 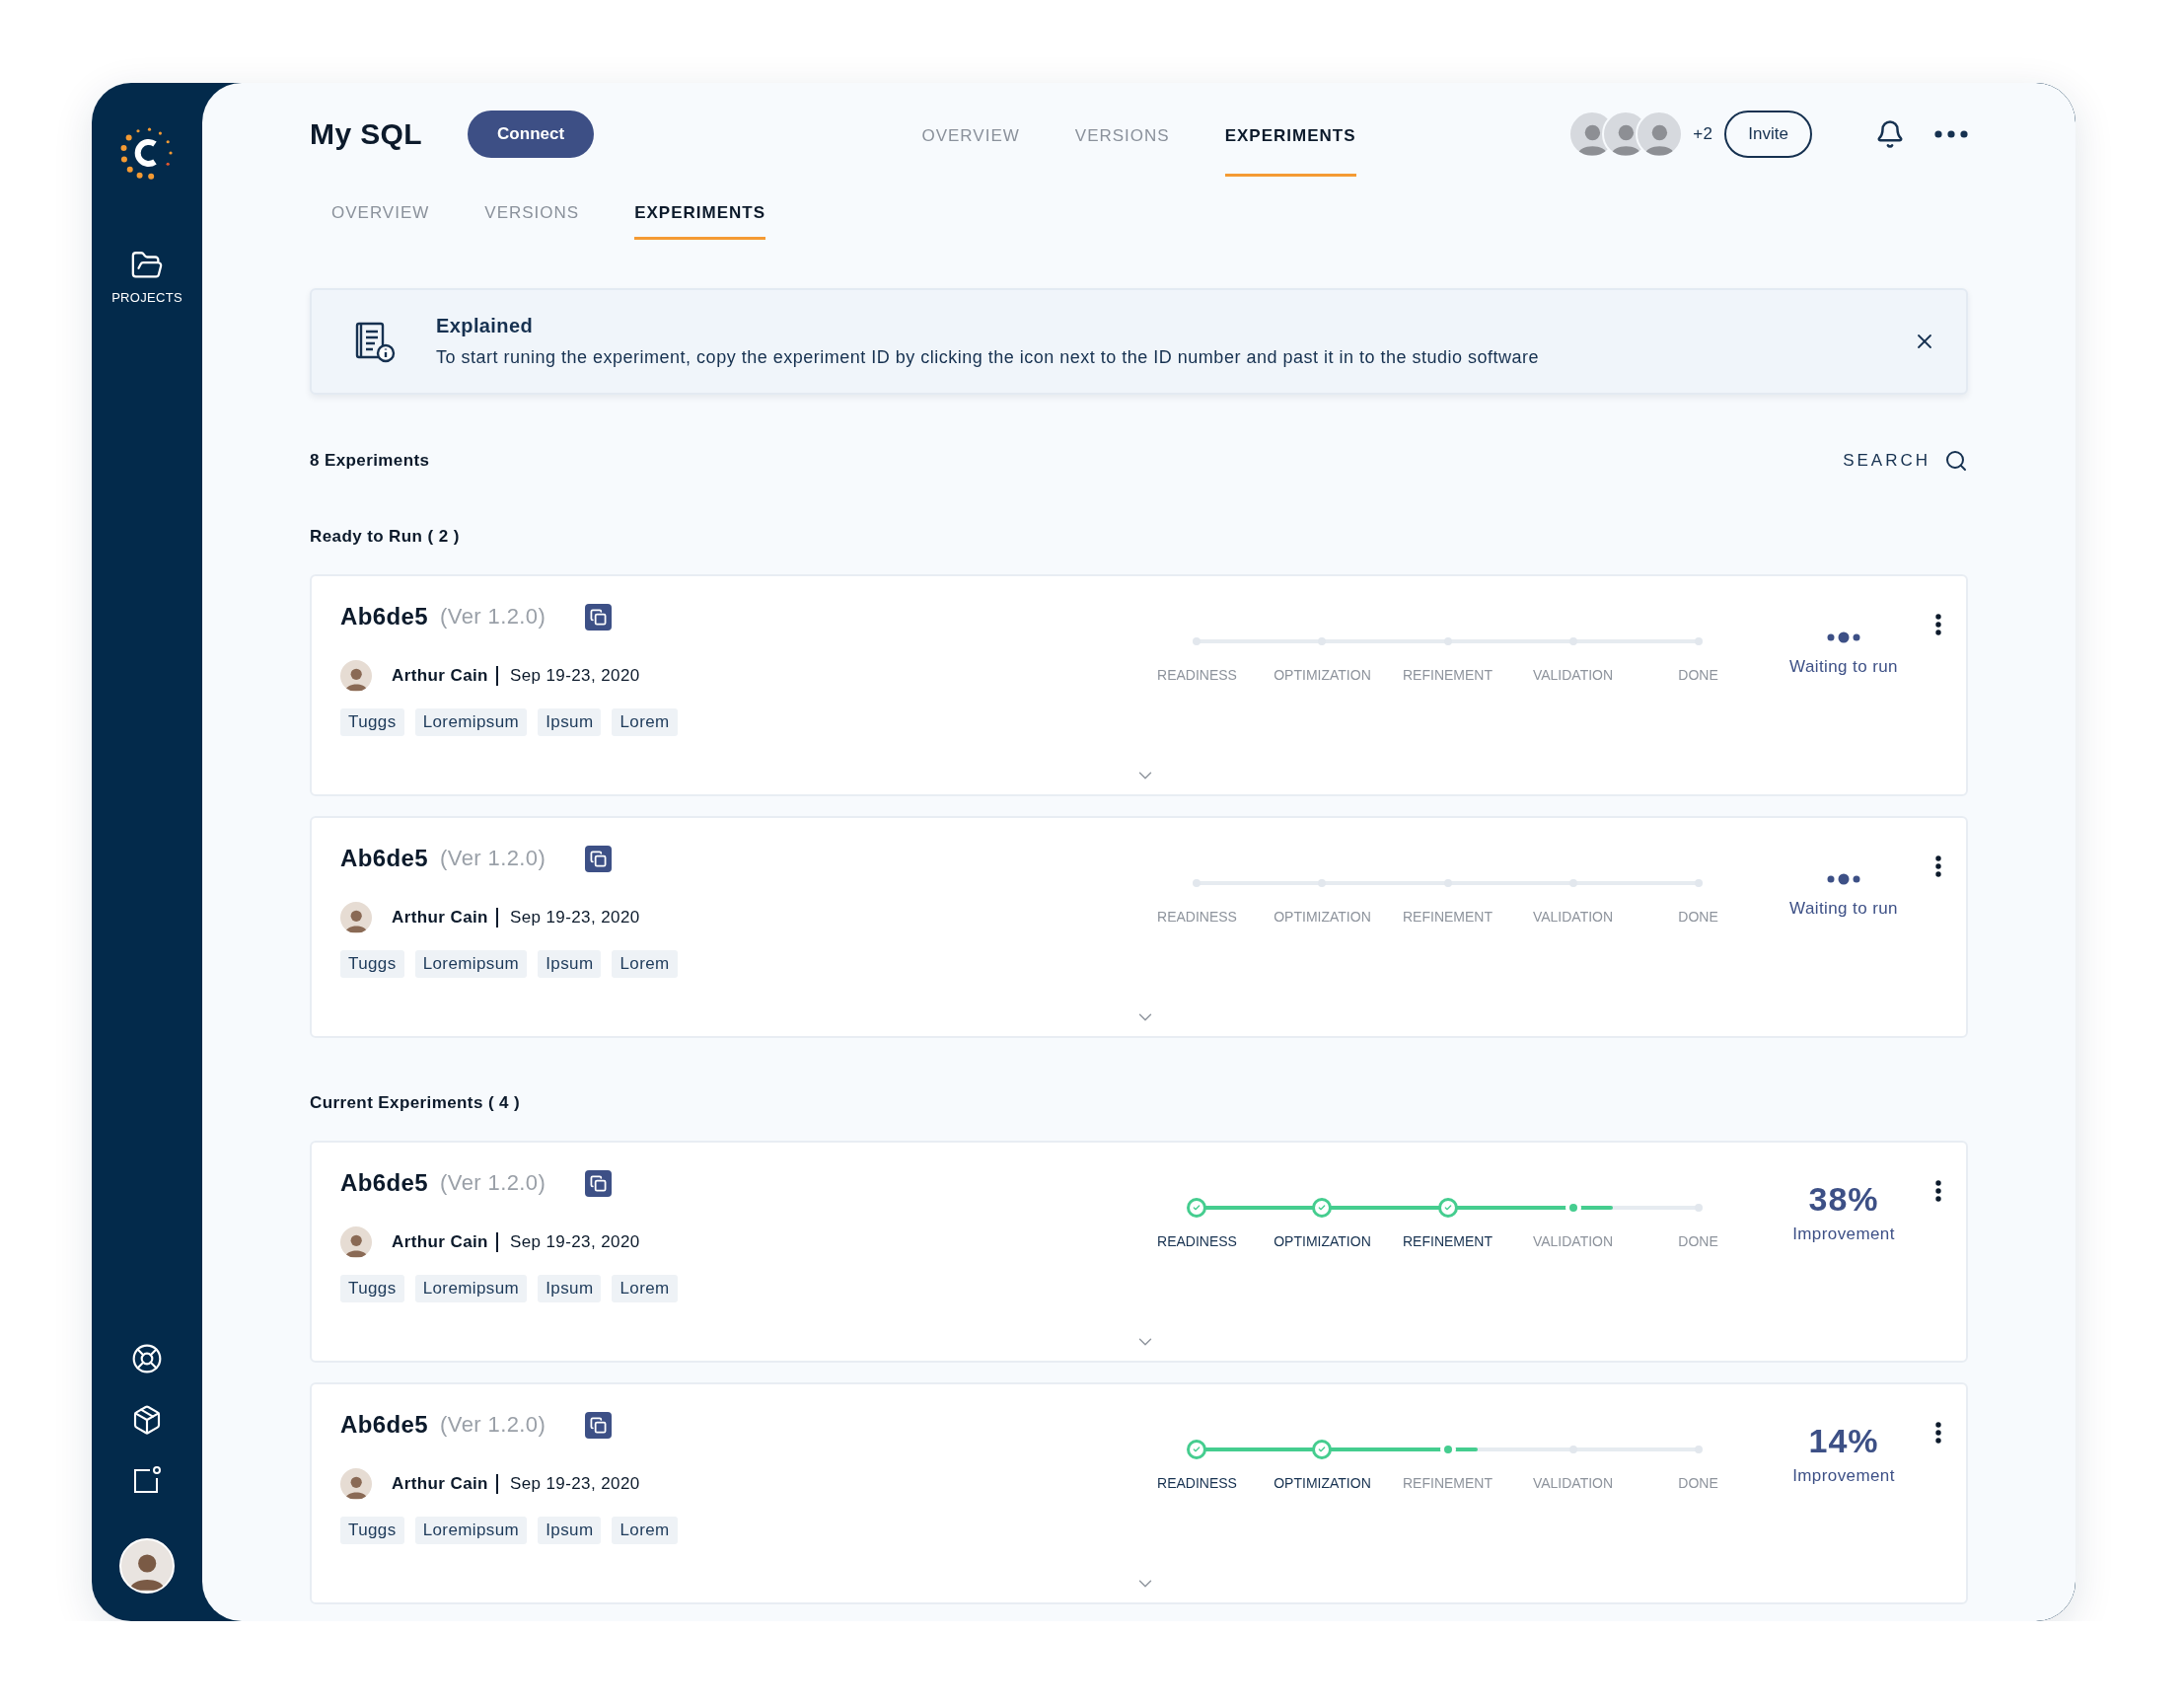 I want to click on waiting-dots-icon, so click(x=1843, y=879).